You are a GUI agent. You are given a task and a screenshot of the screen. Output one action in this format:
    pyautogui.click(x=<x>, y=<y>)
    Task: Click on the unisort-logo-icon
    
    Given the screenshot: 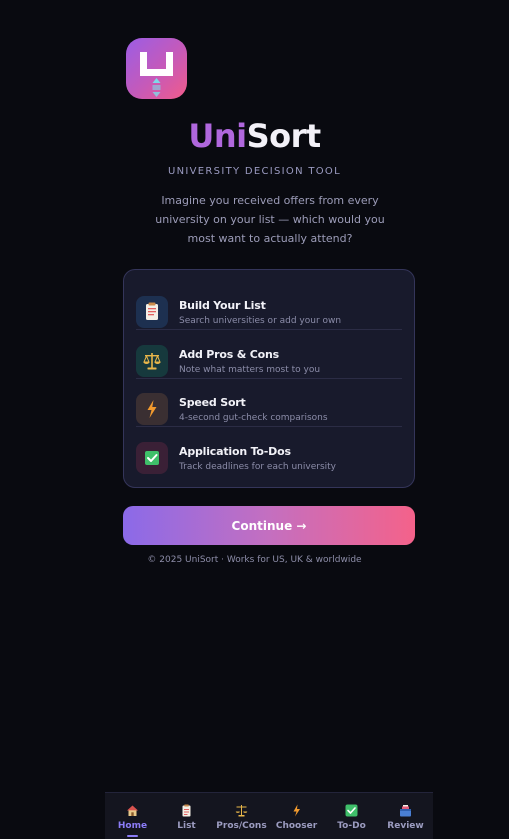 What is the action you would take?
    pyautogui.click(x=156, y=68)
    